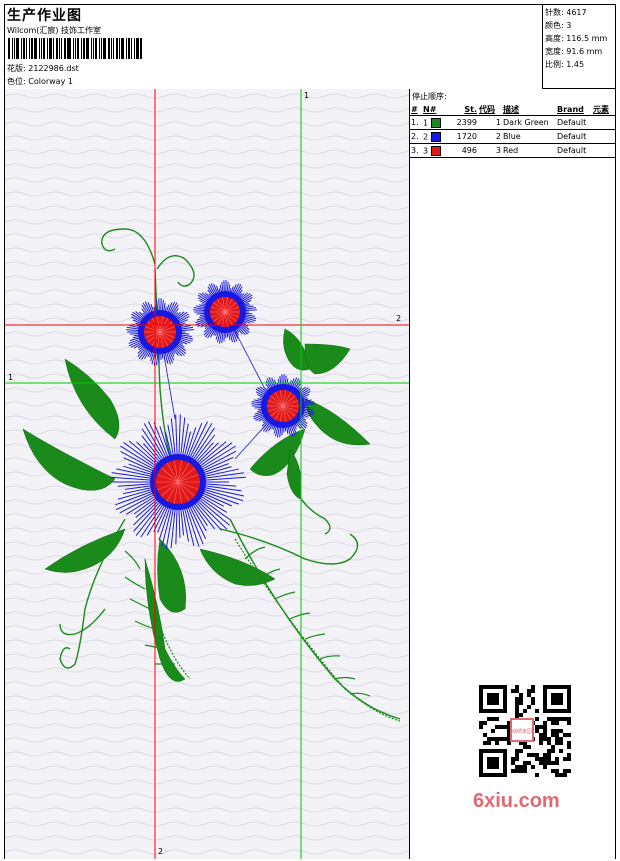  Describe the element at coordinates (430, 109) in the screenshot. I see `col-needle: N#` at that location.